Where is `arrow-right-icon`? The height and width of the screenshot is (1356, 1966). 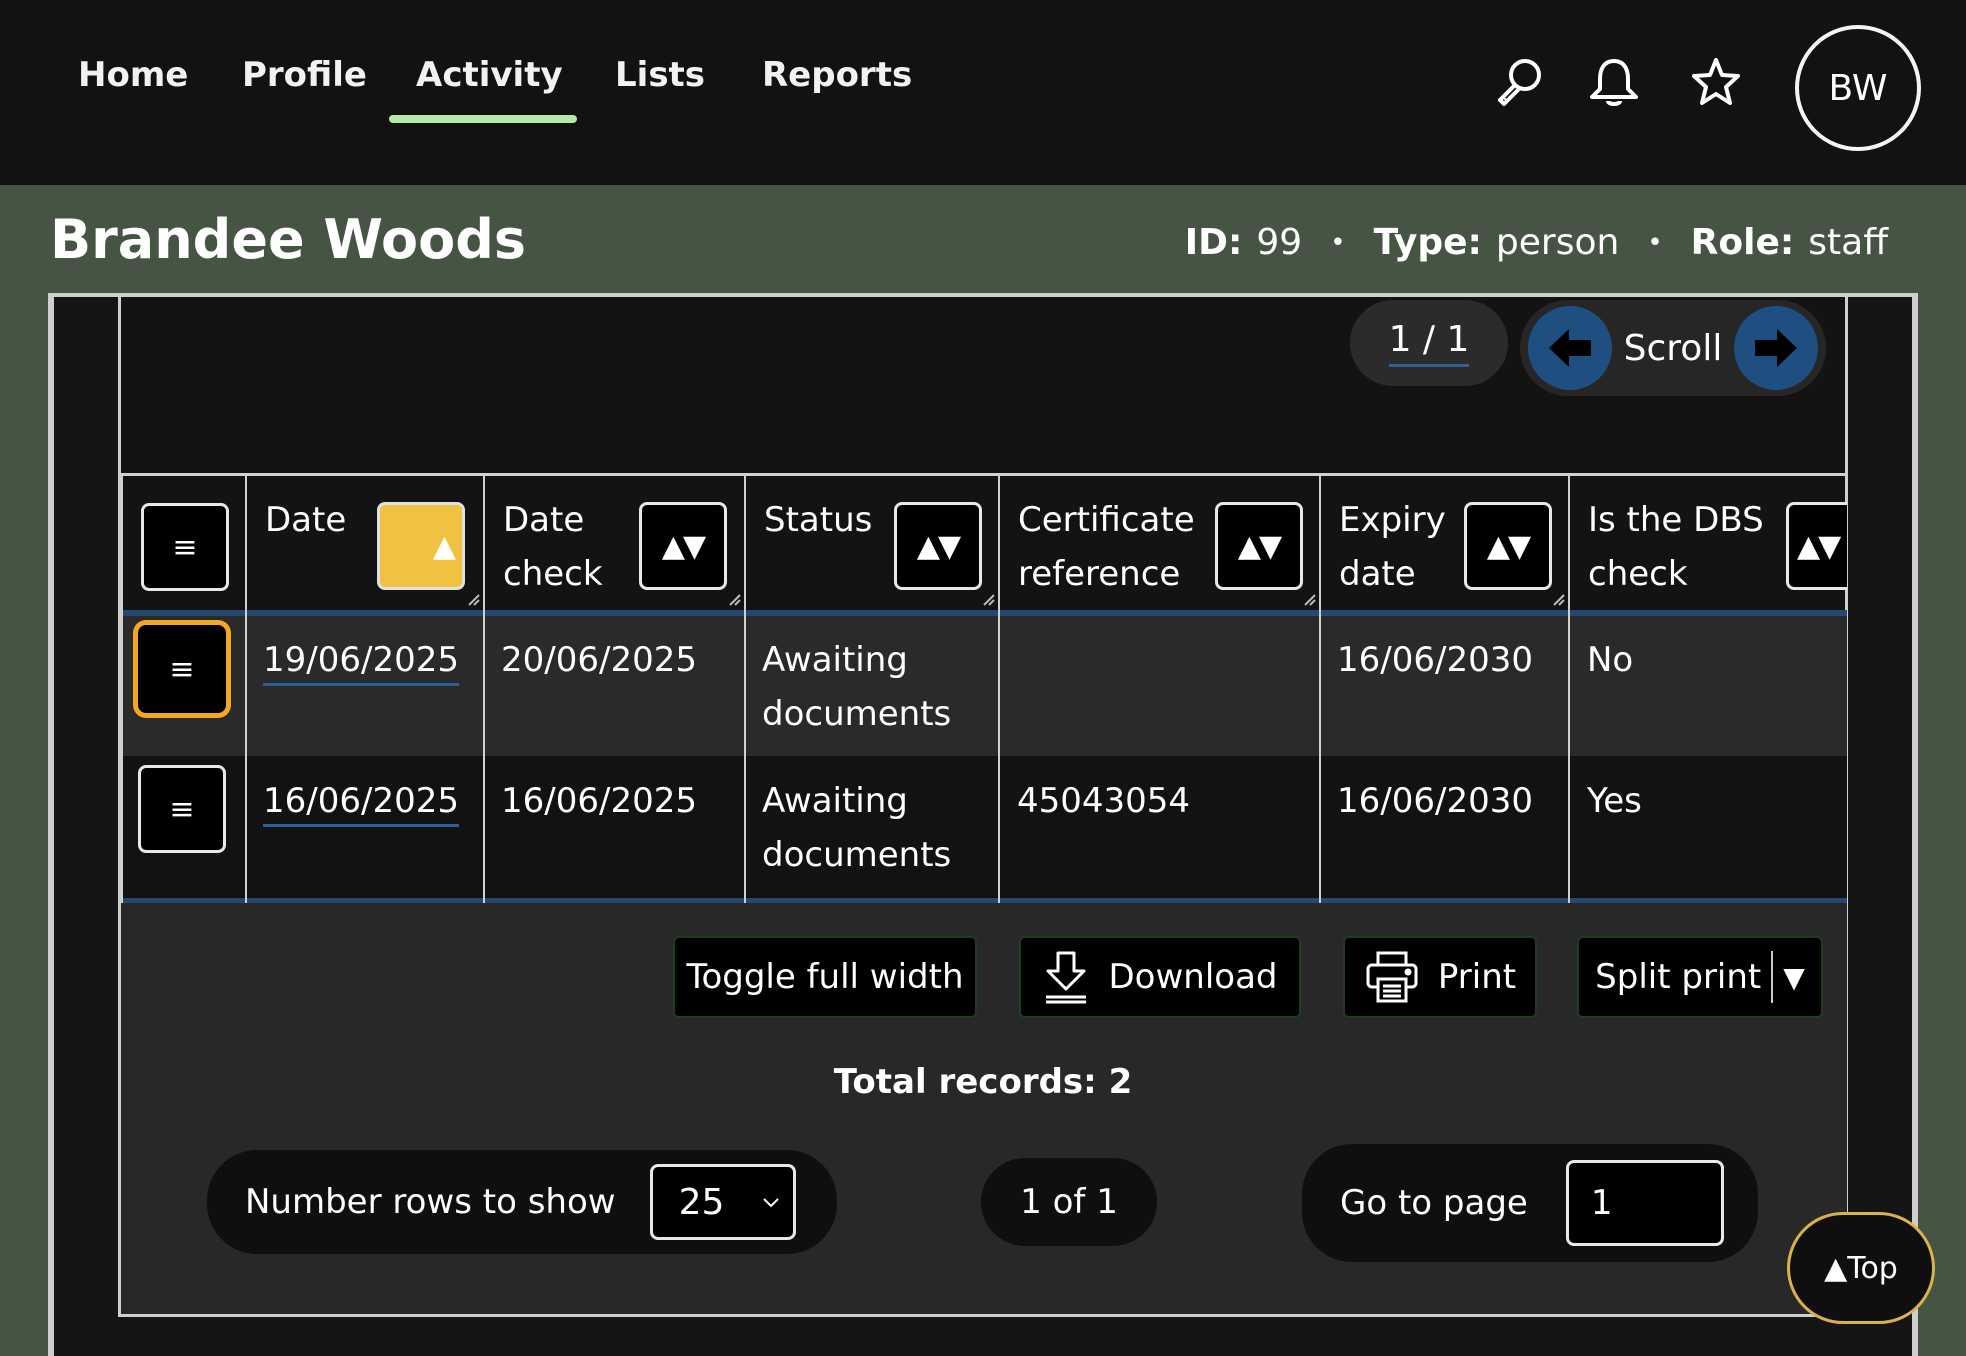 arrow-right-icon is located at coordinates (1776, 348).